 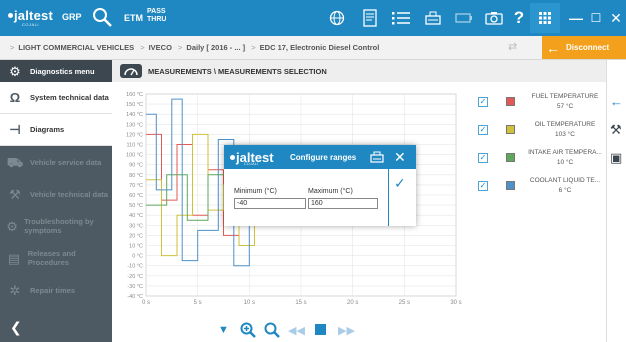 What do you see at coordinates (56, 258) in the screenshot?
I see `sidebar-item-releases: ▤ Releases and Procedures` at bounding box center [56, 258].